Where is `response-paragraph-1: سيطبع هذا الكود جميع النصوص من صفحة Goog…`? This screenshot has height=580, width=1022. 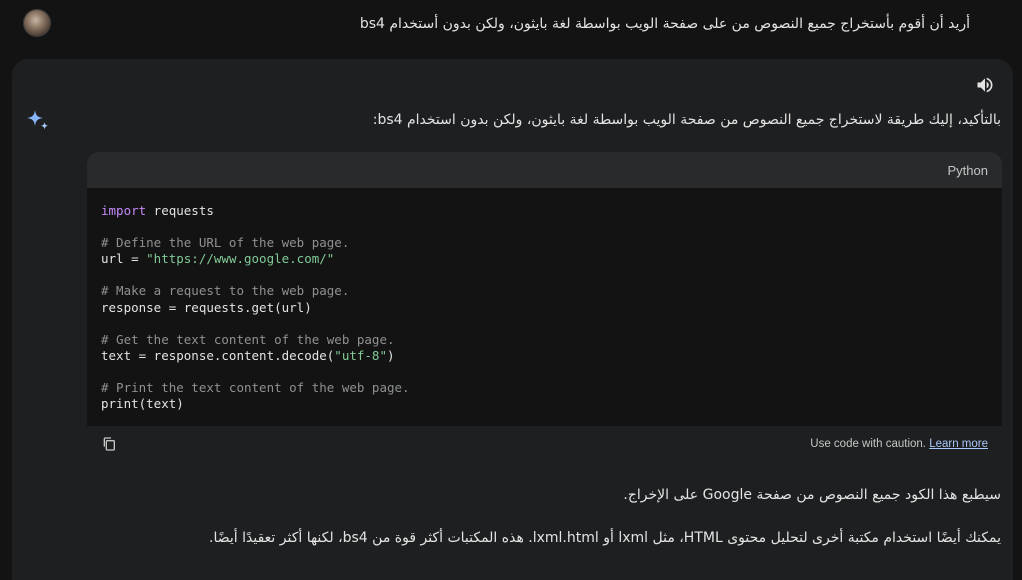
response-paragraph-1: سيطبع هذا الكود جميع النصوص من صفحة Goog… is located at coordinates (812, 495).